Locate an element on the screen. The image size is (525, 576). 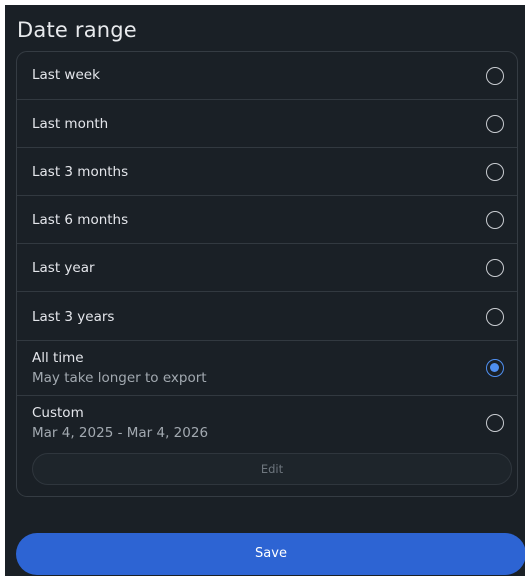
option-last-week: Last week is located at coordinates (267, 76).